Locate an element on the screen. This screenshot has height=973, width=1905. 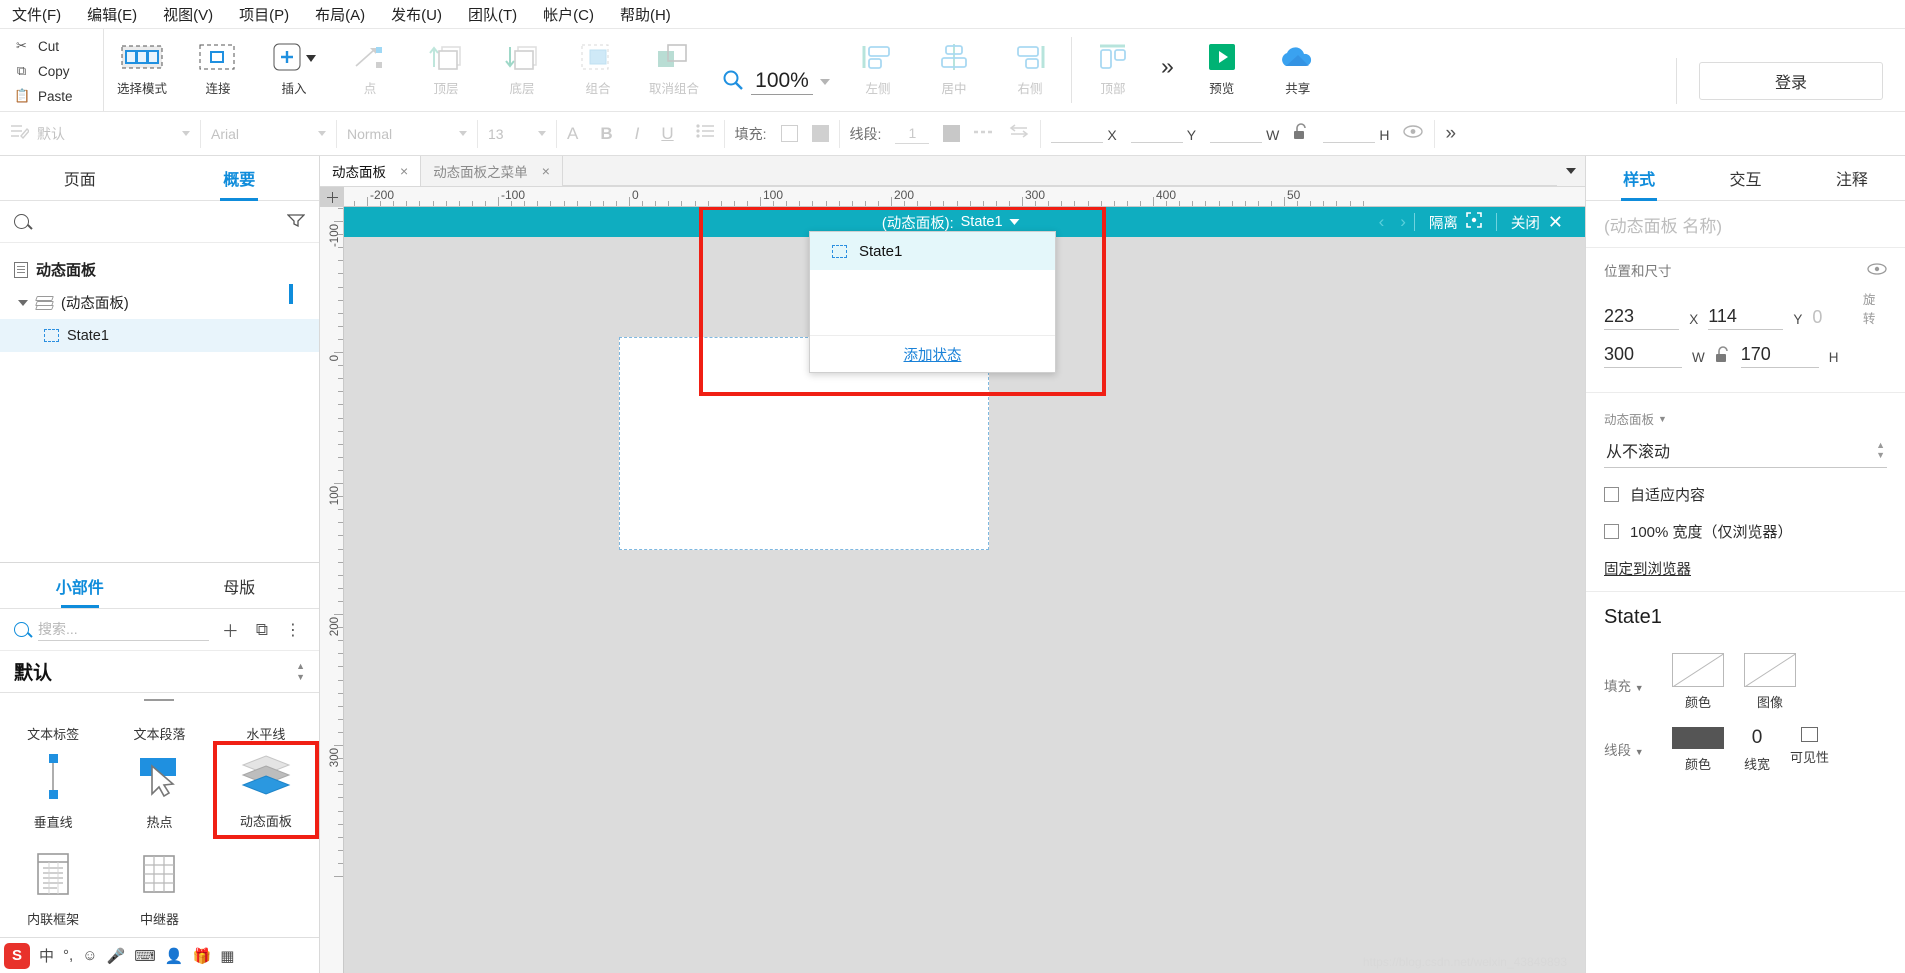
chevron-right-icon: › is located at coordinates (1403, 222).